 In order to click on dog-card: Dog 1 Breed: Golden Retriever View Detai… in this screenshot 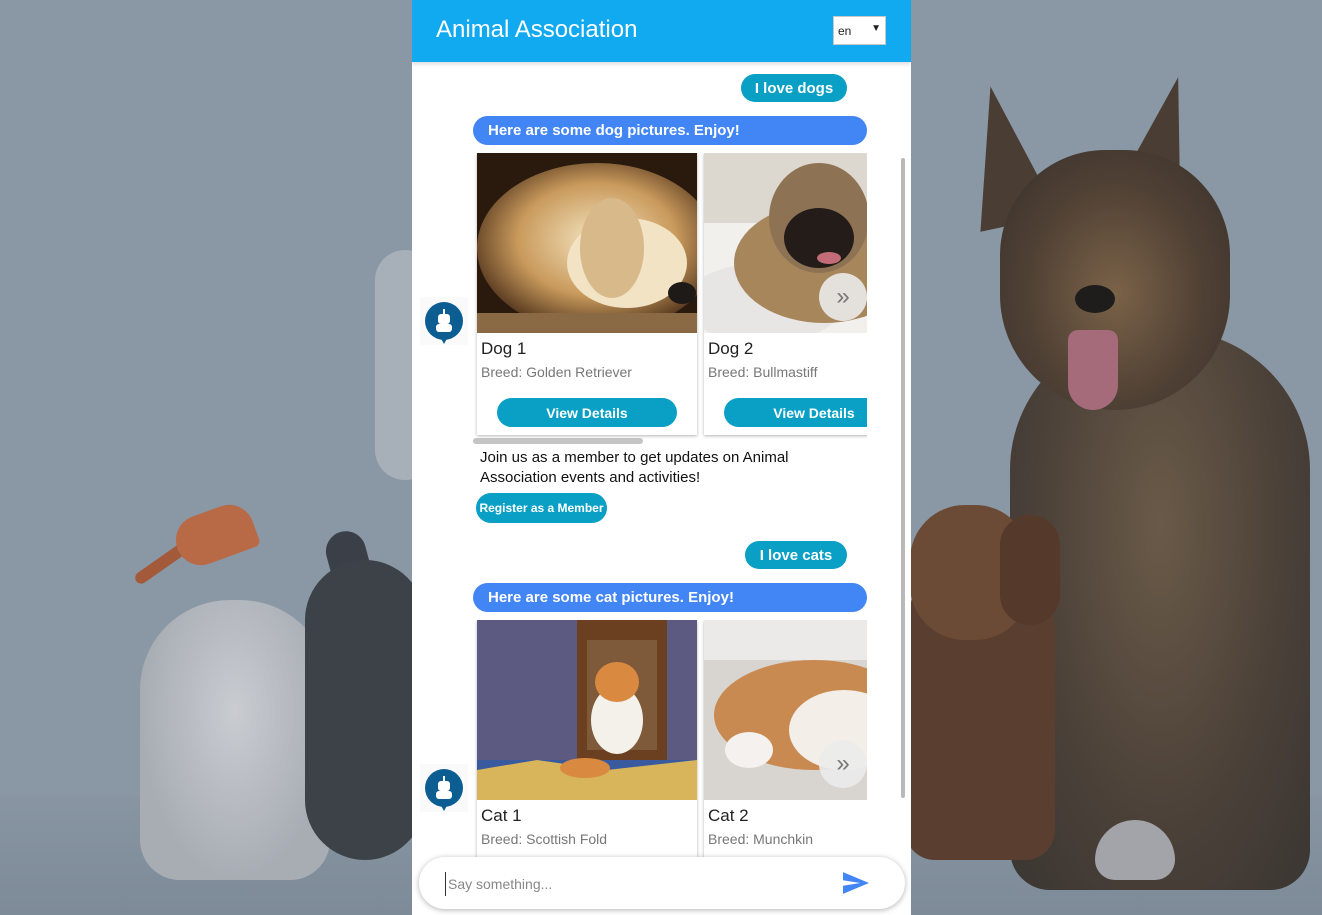, I will do `click(587, 294)`.